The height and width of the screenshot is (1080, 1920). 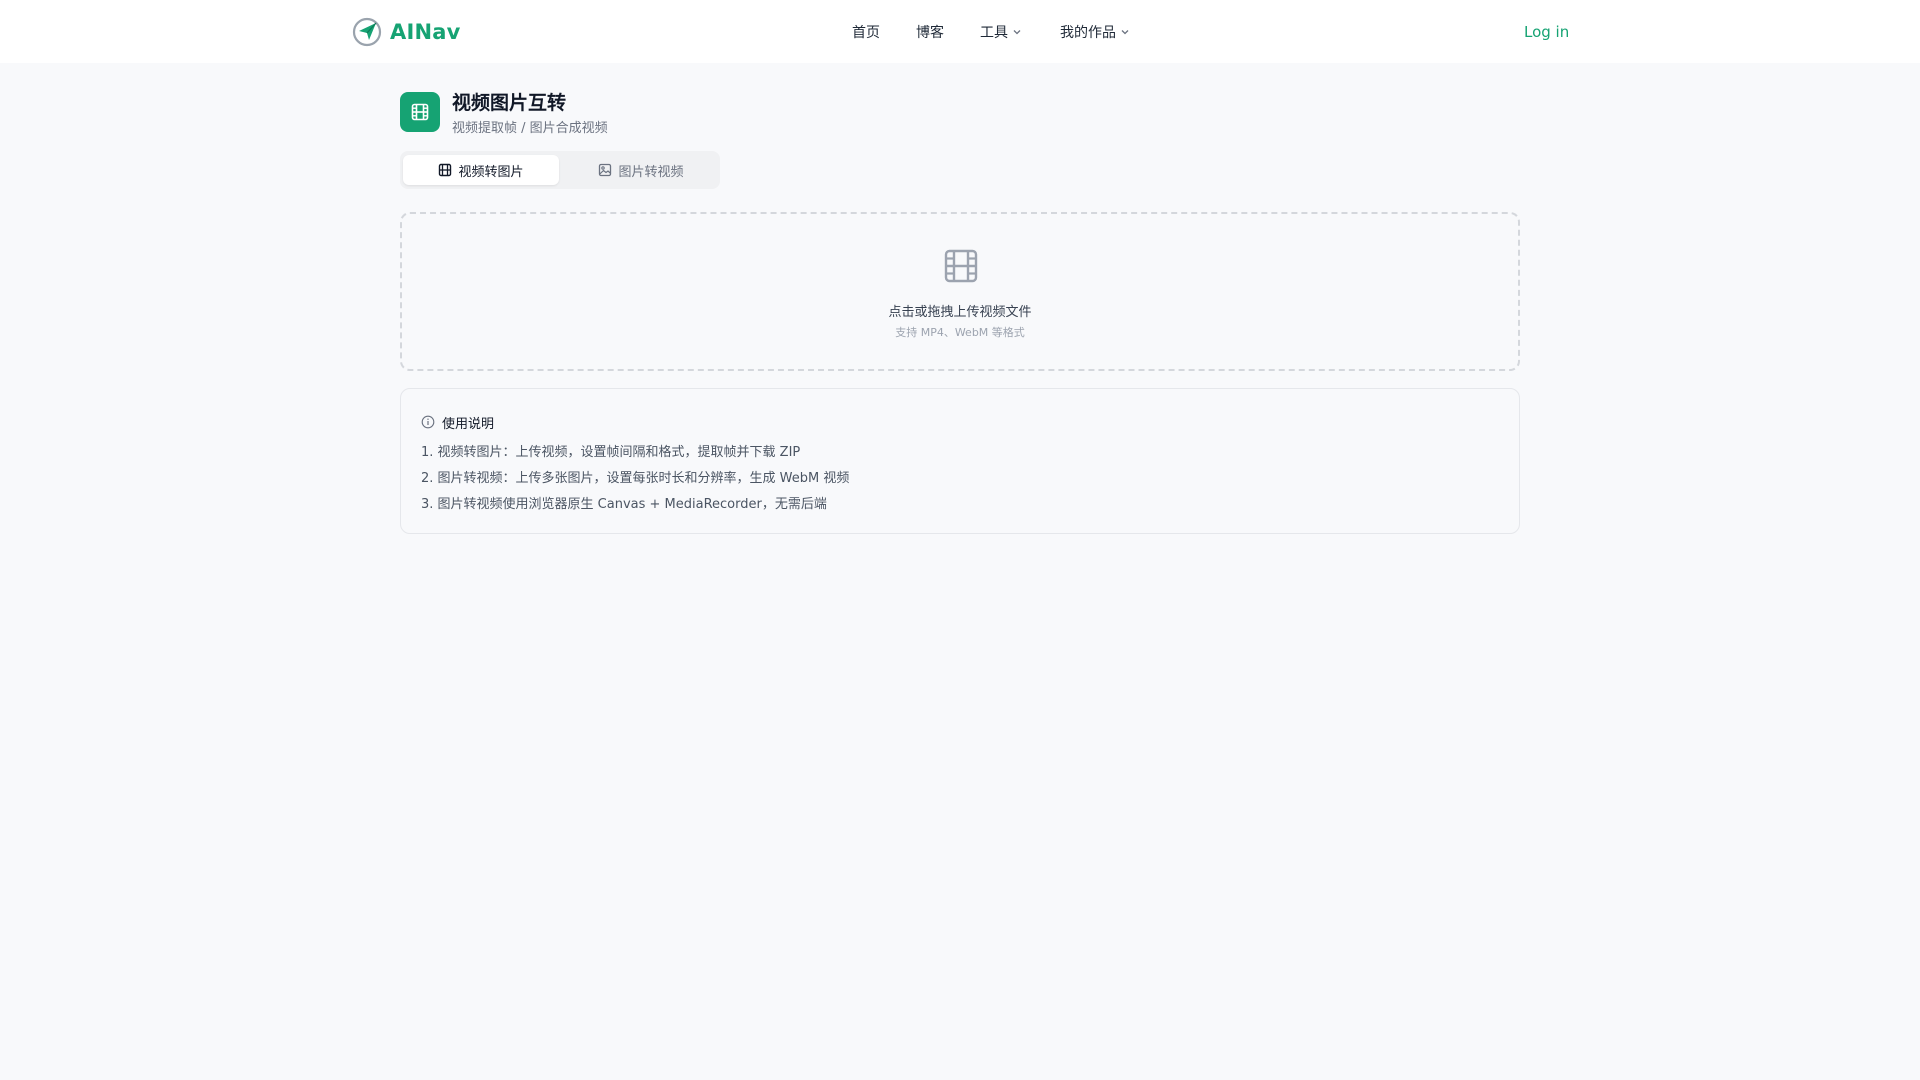 I want to click on brand-logo-link: AINav, so click(x=406, y=32).